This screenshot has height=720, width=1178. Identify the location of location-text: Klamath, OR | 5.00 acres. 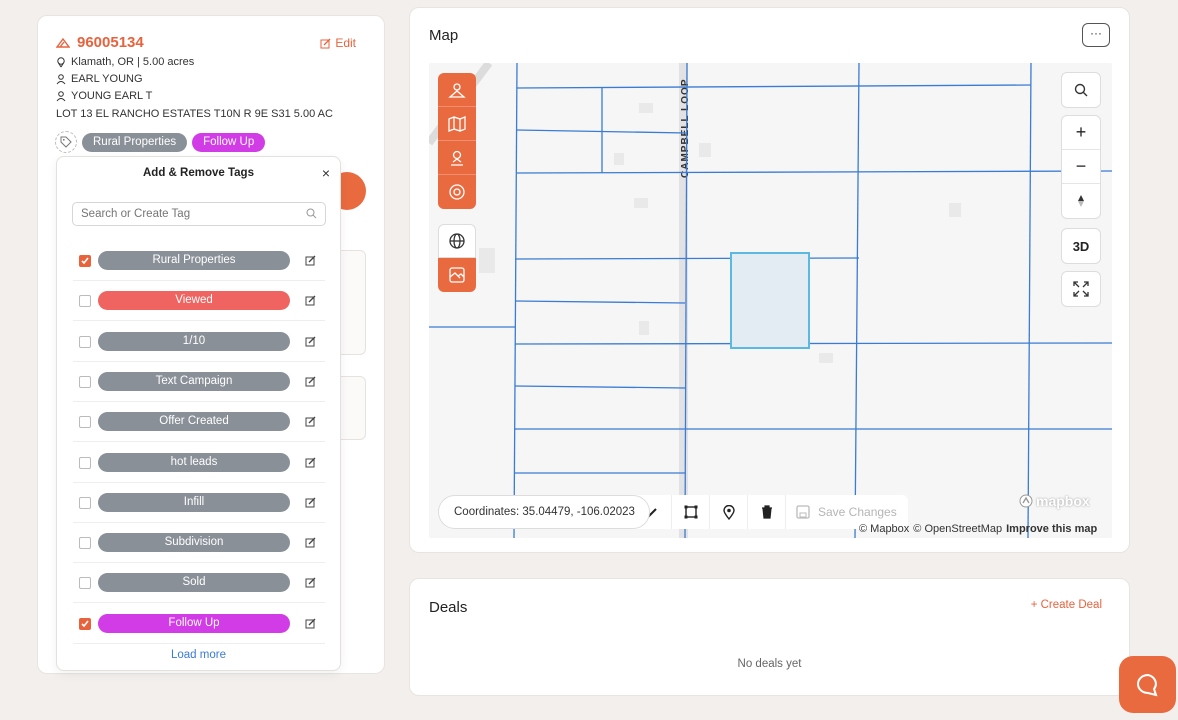
(133, 62).